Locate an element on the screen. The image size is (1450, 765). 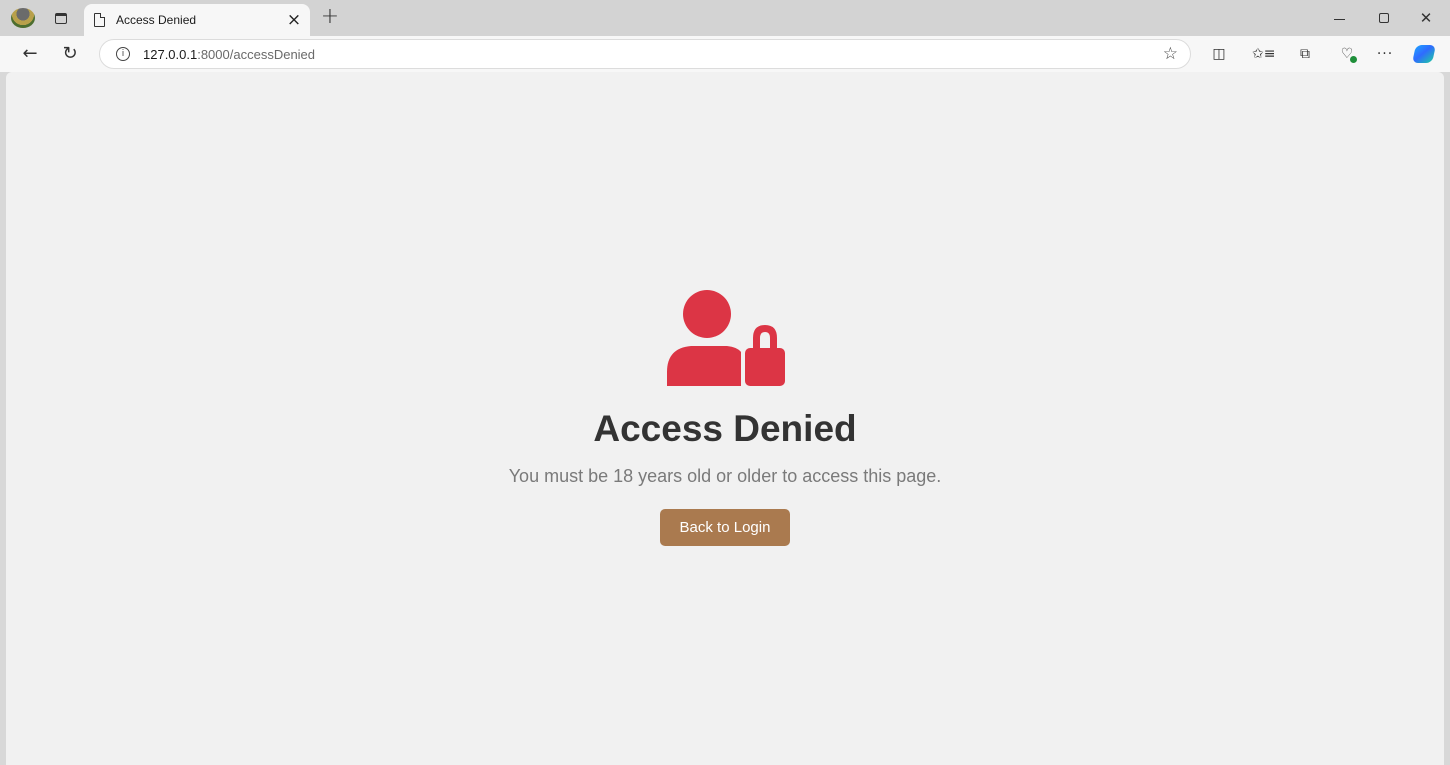
url-host: 127.0.0.1 is located at coordinates (170, 54).